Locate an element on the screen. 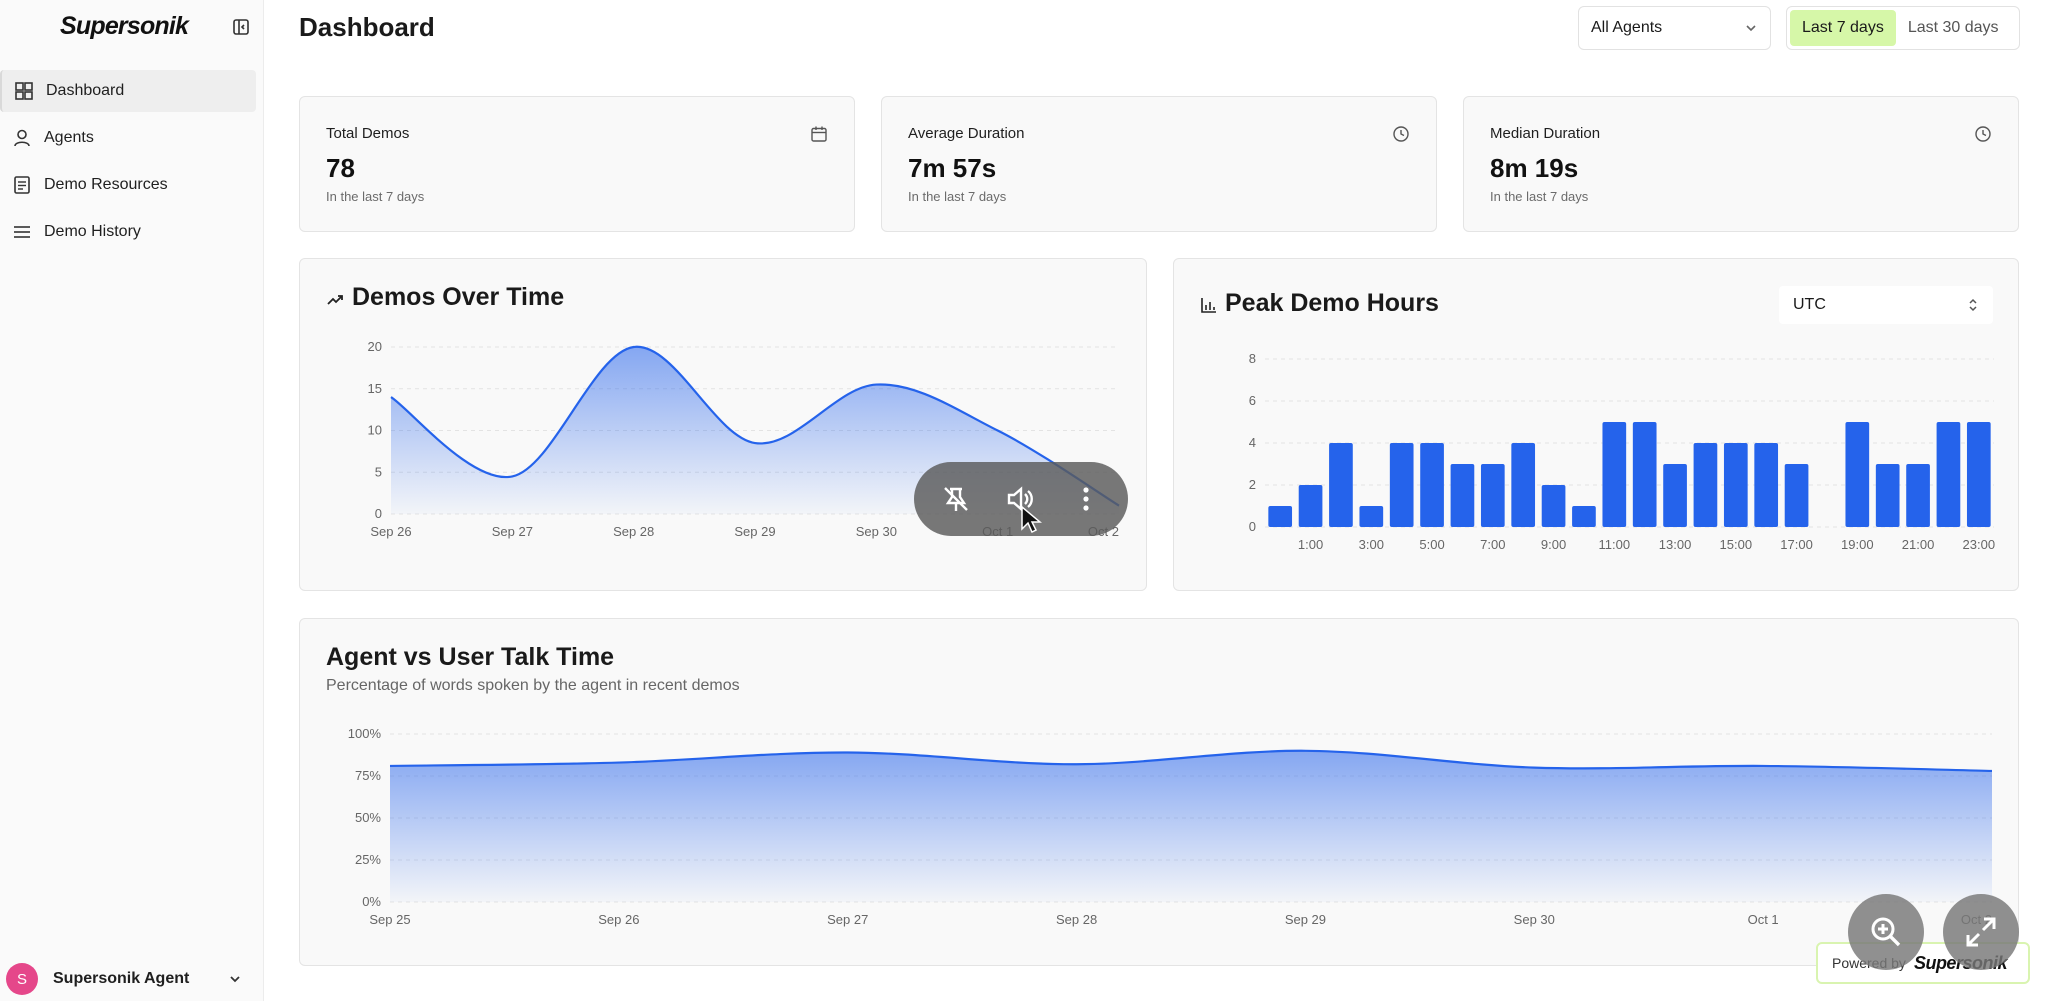  sidebar-item-label: Dashboard is located at coordinates (85, 90).